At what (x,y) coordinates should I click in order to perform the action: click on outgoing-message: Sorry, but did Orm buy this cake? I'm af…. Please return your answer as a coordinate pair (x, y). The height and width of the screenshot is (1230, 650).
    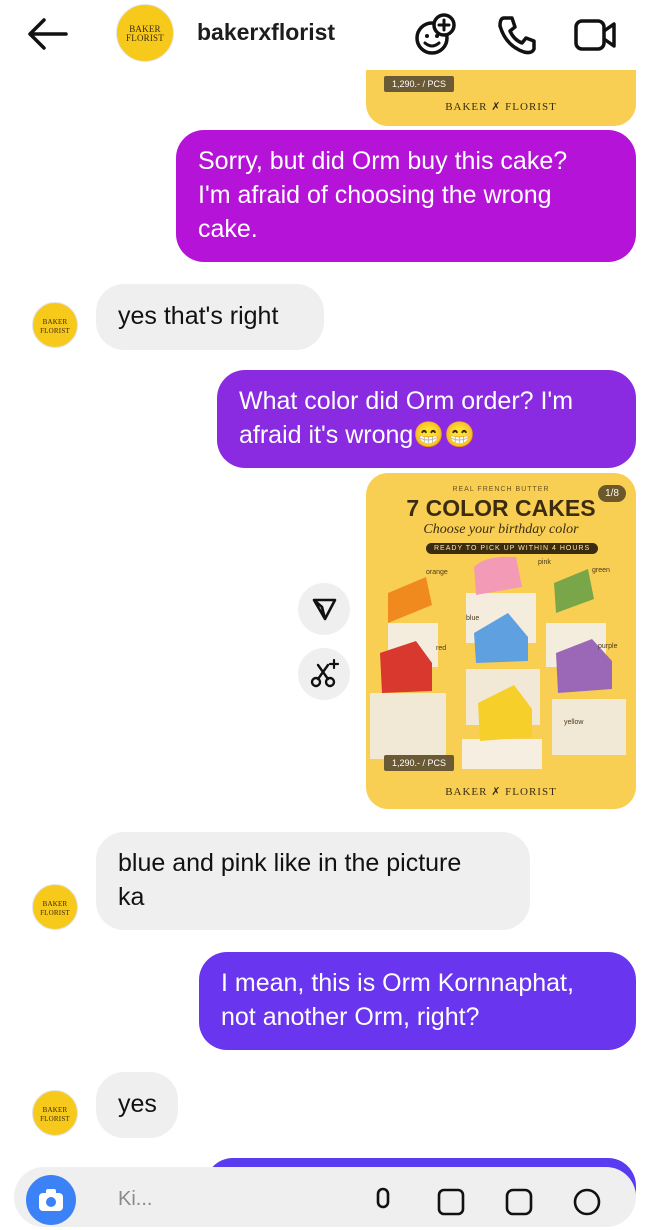
    Looking at the image, I should click on (406, 196).